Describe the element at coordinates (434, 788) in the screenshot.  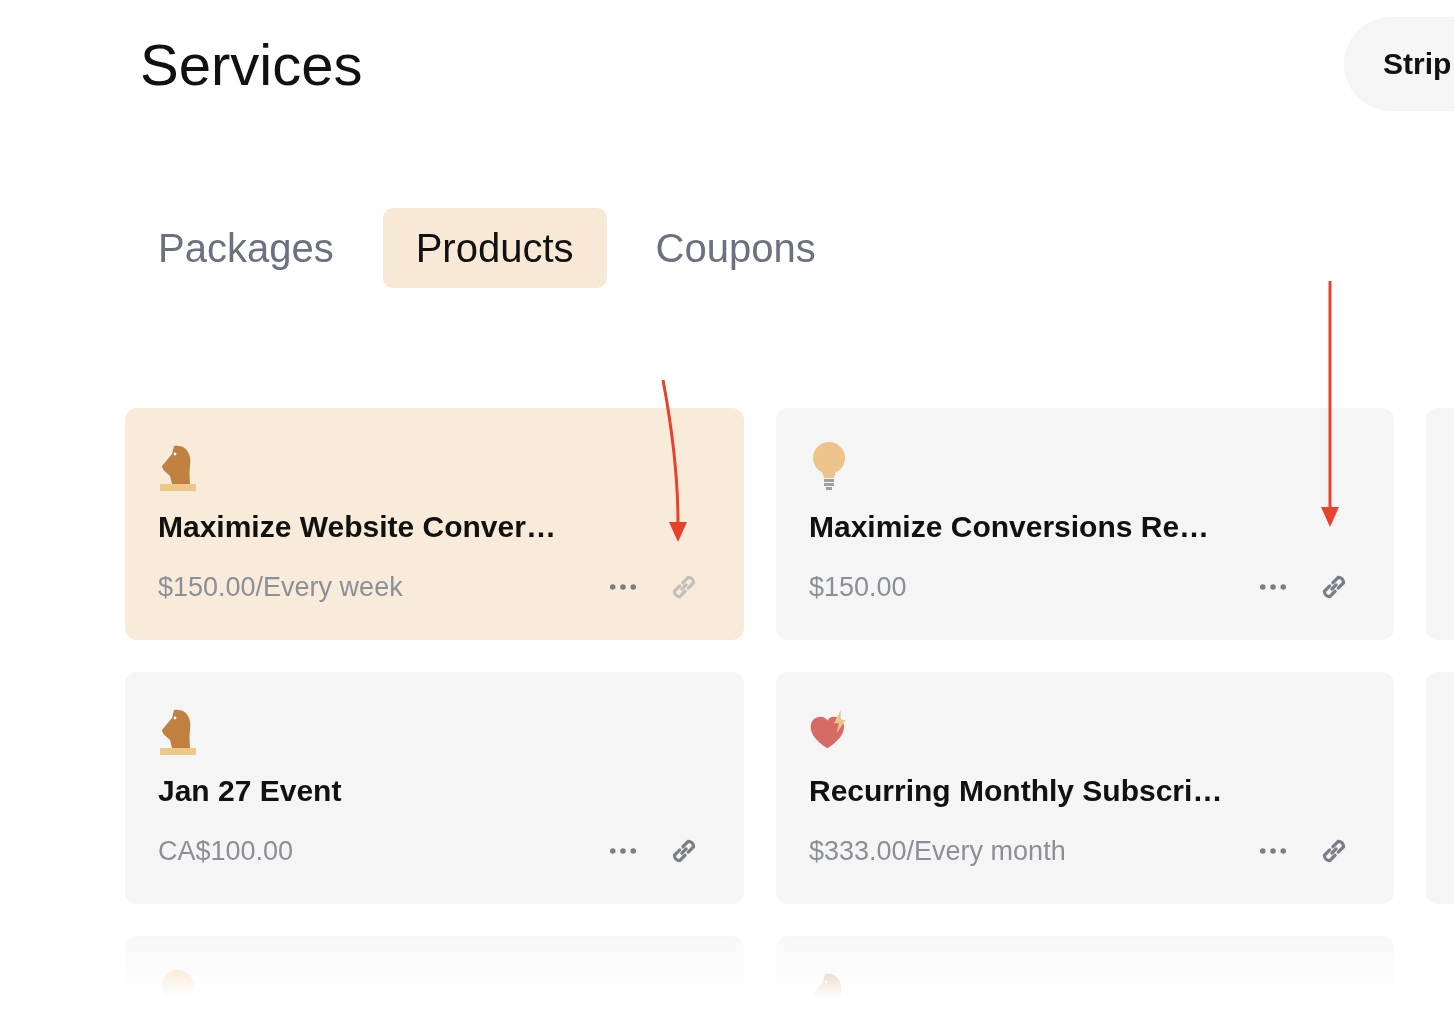
I see `product-card: Jan 27 Event CA$100.00` at that location.